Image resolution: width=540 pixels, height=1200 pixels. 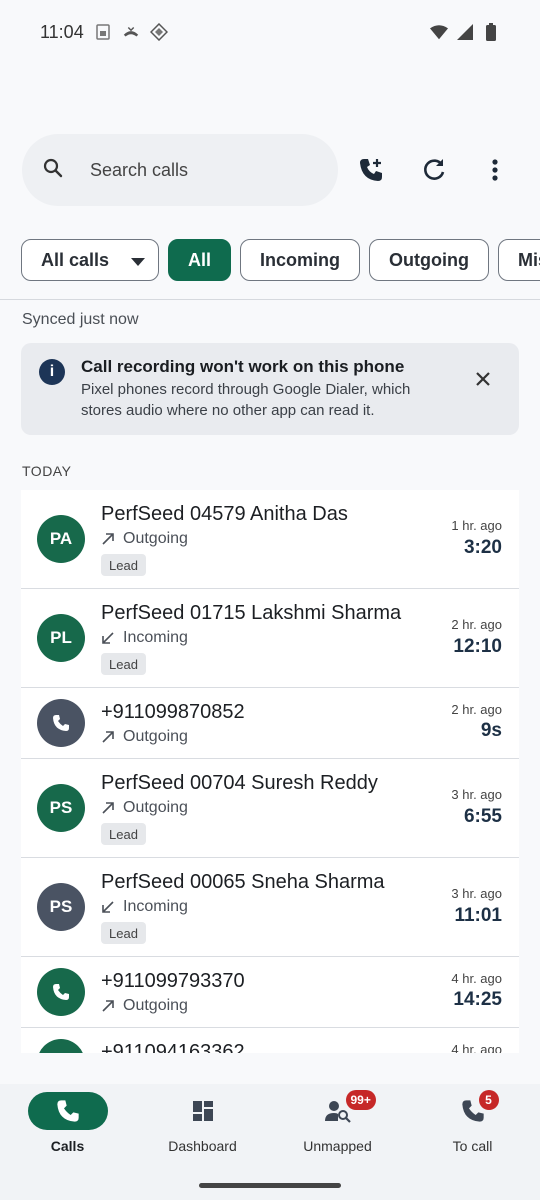 I want to click on more-vert-icon, so click(x=495, y=170).